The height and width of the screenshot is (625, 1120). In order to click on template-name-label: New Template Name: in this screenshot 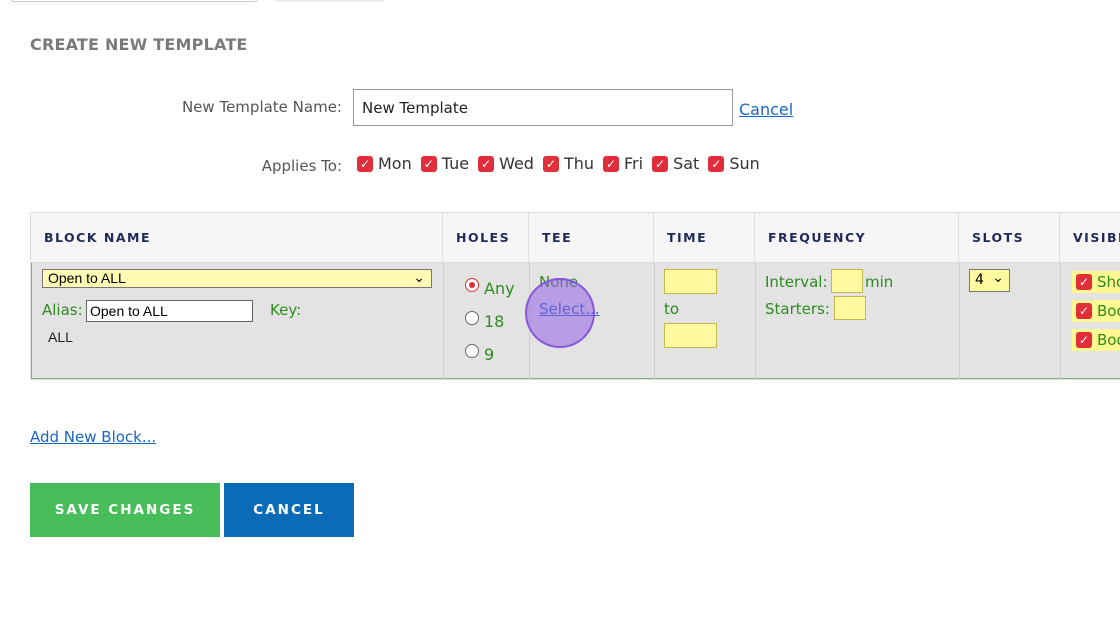, I will do `click(261, 107)`.